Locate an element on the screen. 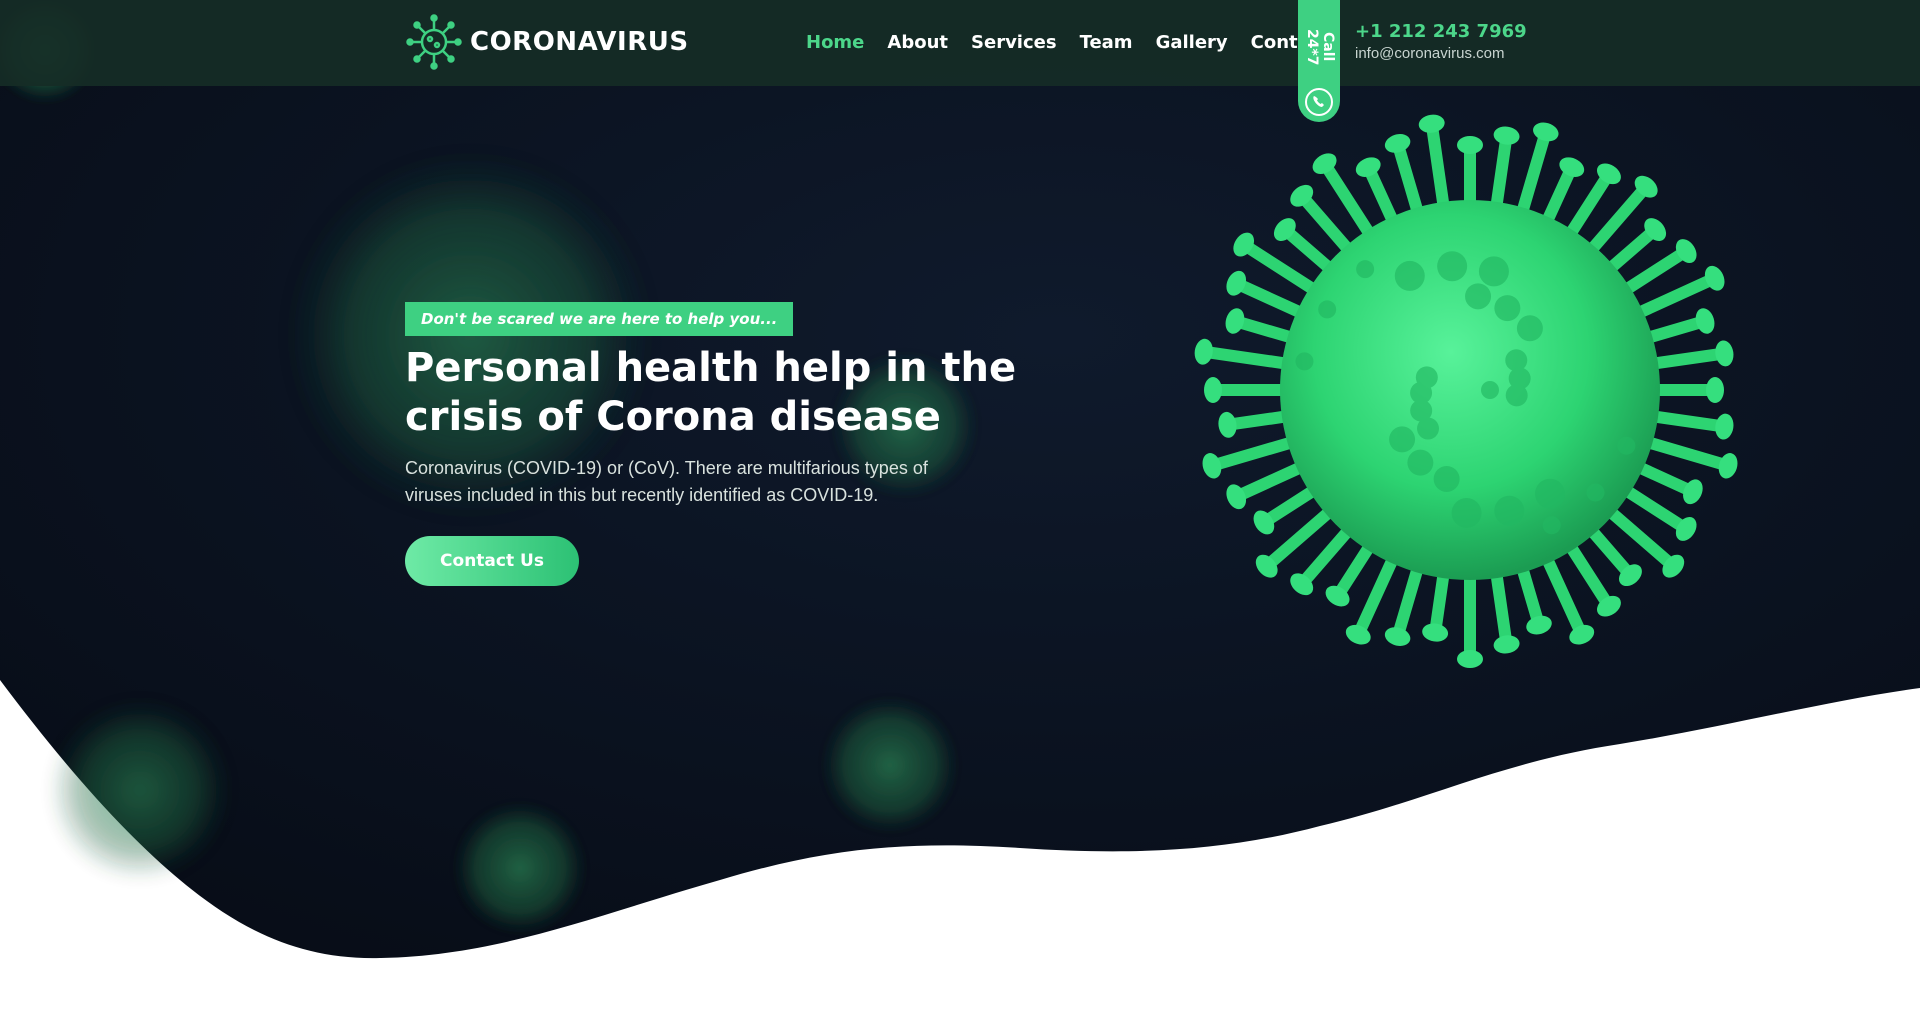  main-nav: Home About Services Team Gallery Contact is located at coordinates (1079, 43).